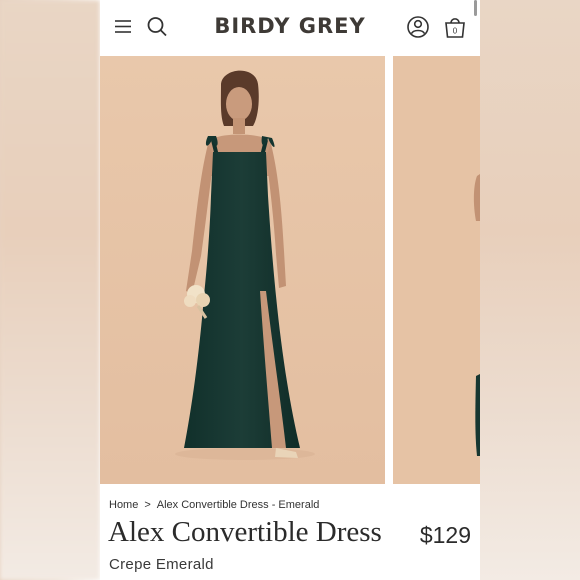  I want to click on breadcrumb-home-link: Home, so click(123, 505).